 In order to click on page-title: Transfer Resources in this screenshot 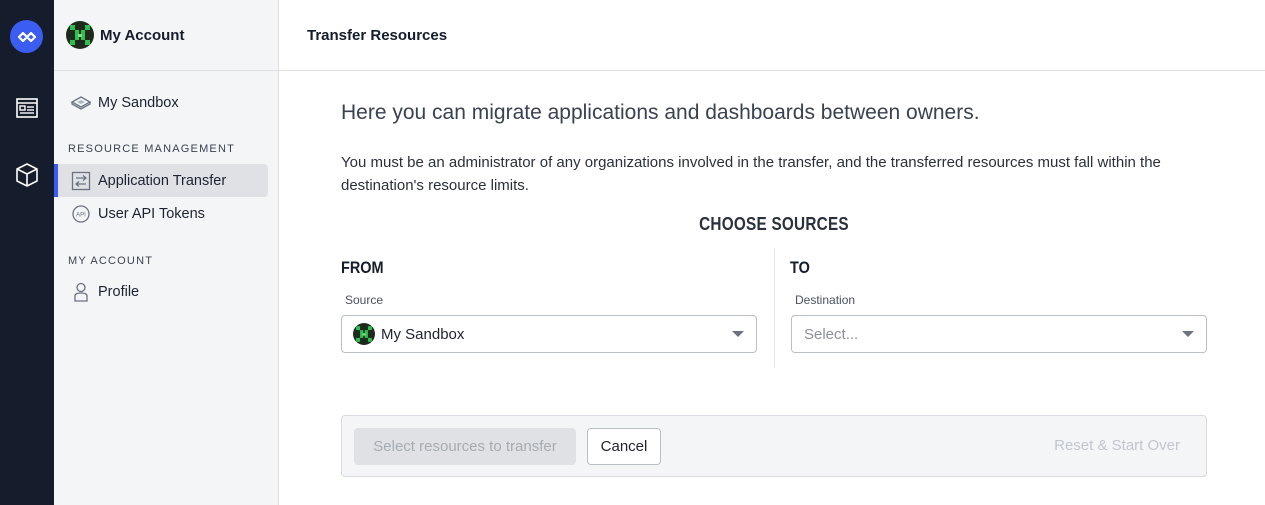, I will do `click(377, 35)`.